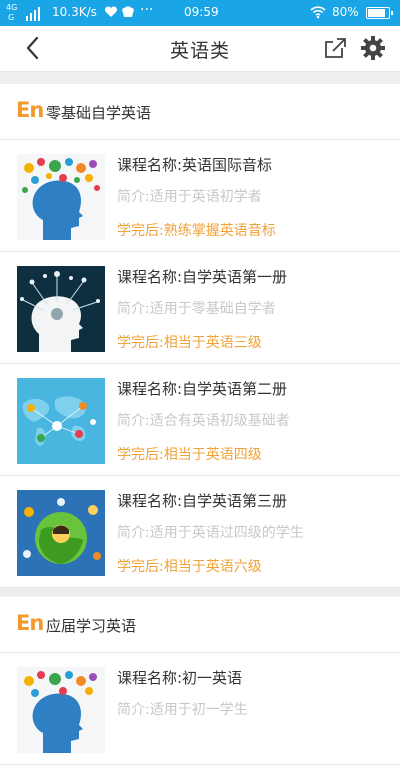  Describe the element at coordinates (203, 421) in the screenshot. I see `course-intro: 简介:适合有英语初级基础者` at that location.